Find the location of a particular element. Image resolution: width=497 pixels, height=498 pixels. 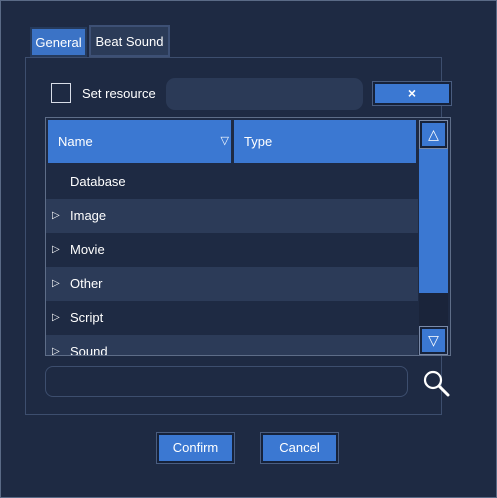

column-header-type-label: Type is located at coordinates (258, 141).